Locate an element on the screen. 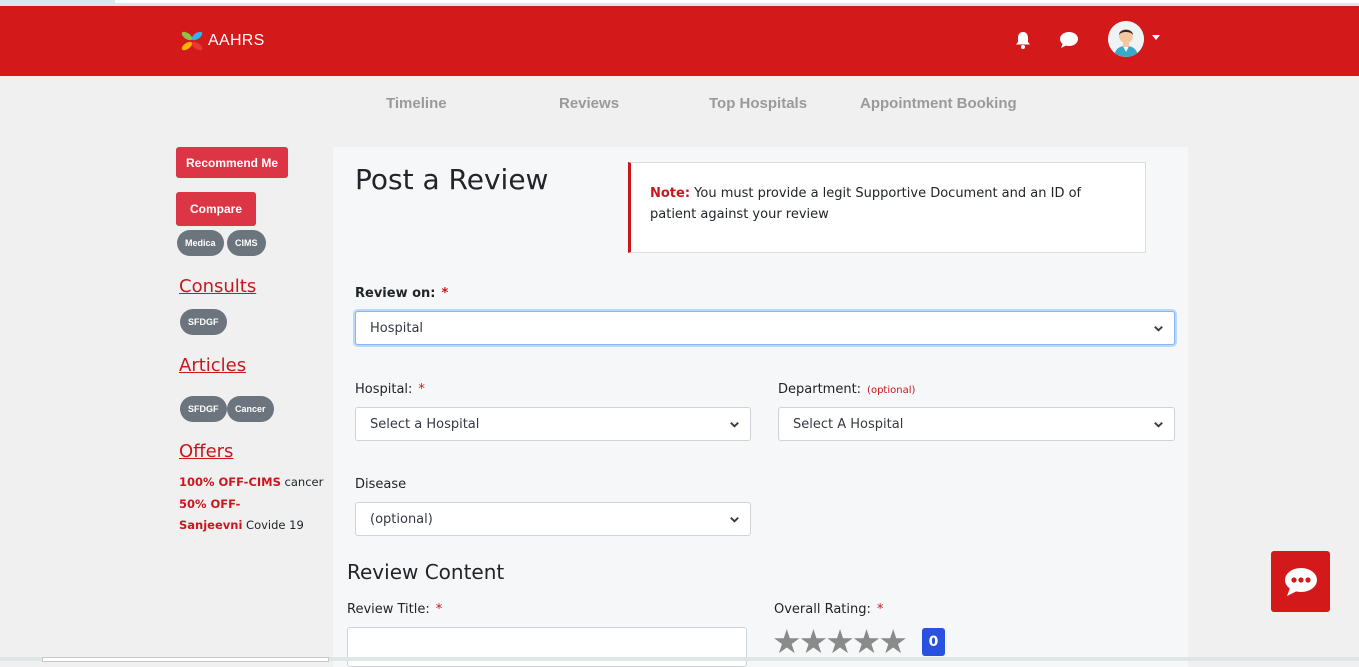 This screenshot has height=667, width=1359. recommend-me-button: Recommend Me is located at coordinates (232, 162).